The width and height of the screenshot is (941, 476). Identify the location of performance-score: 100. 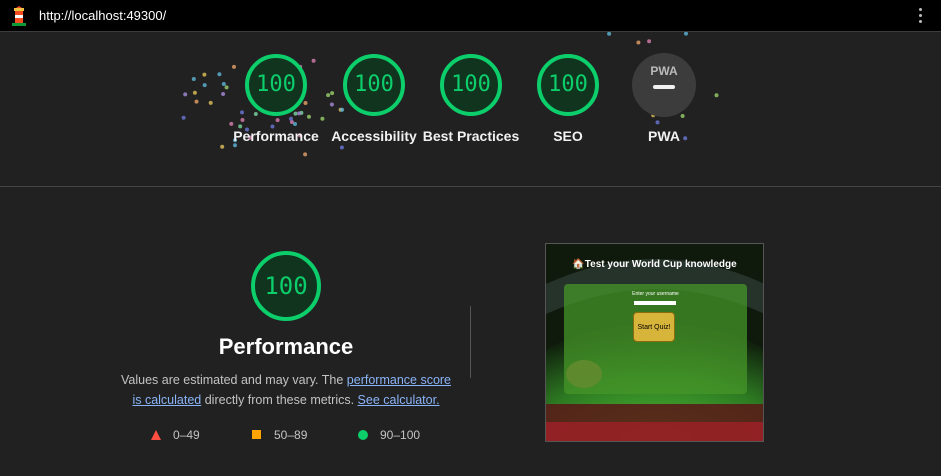
(286, 286).